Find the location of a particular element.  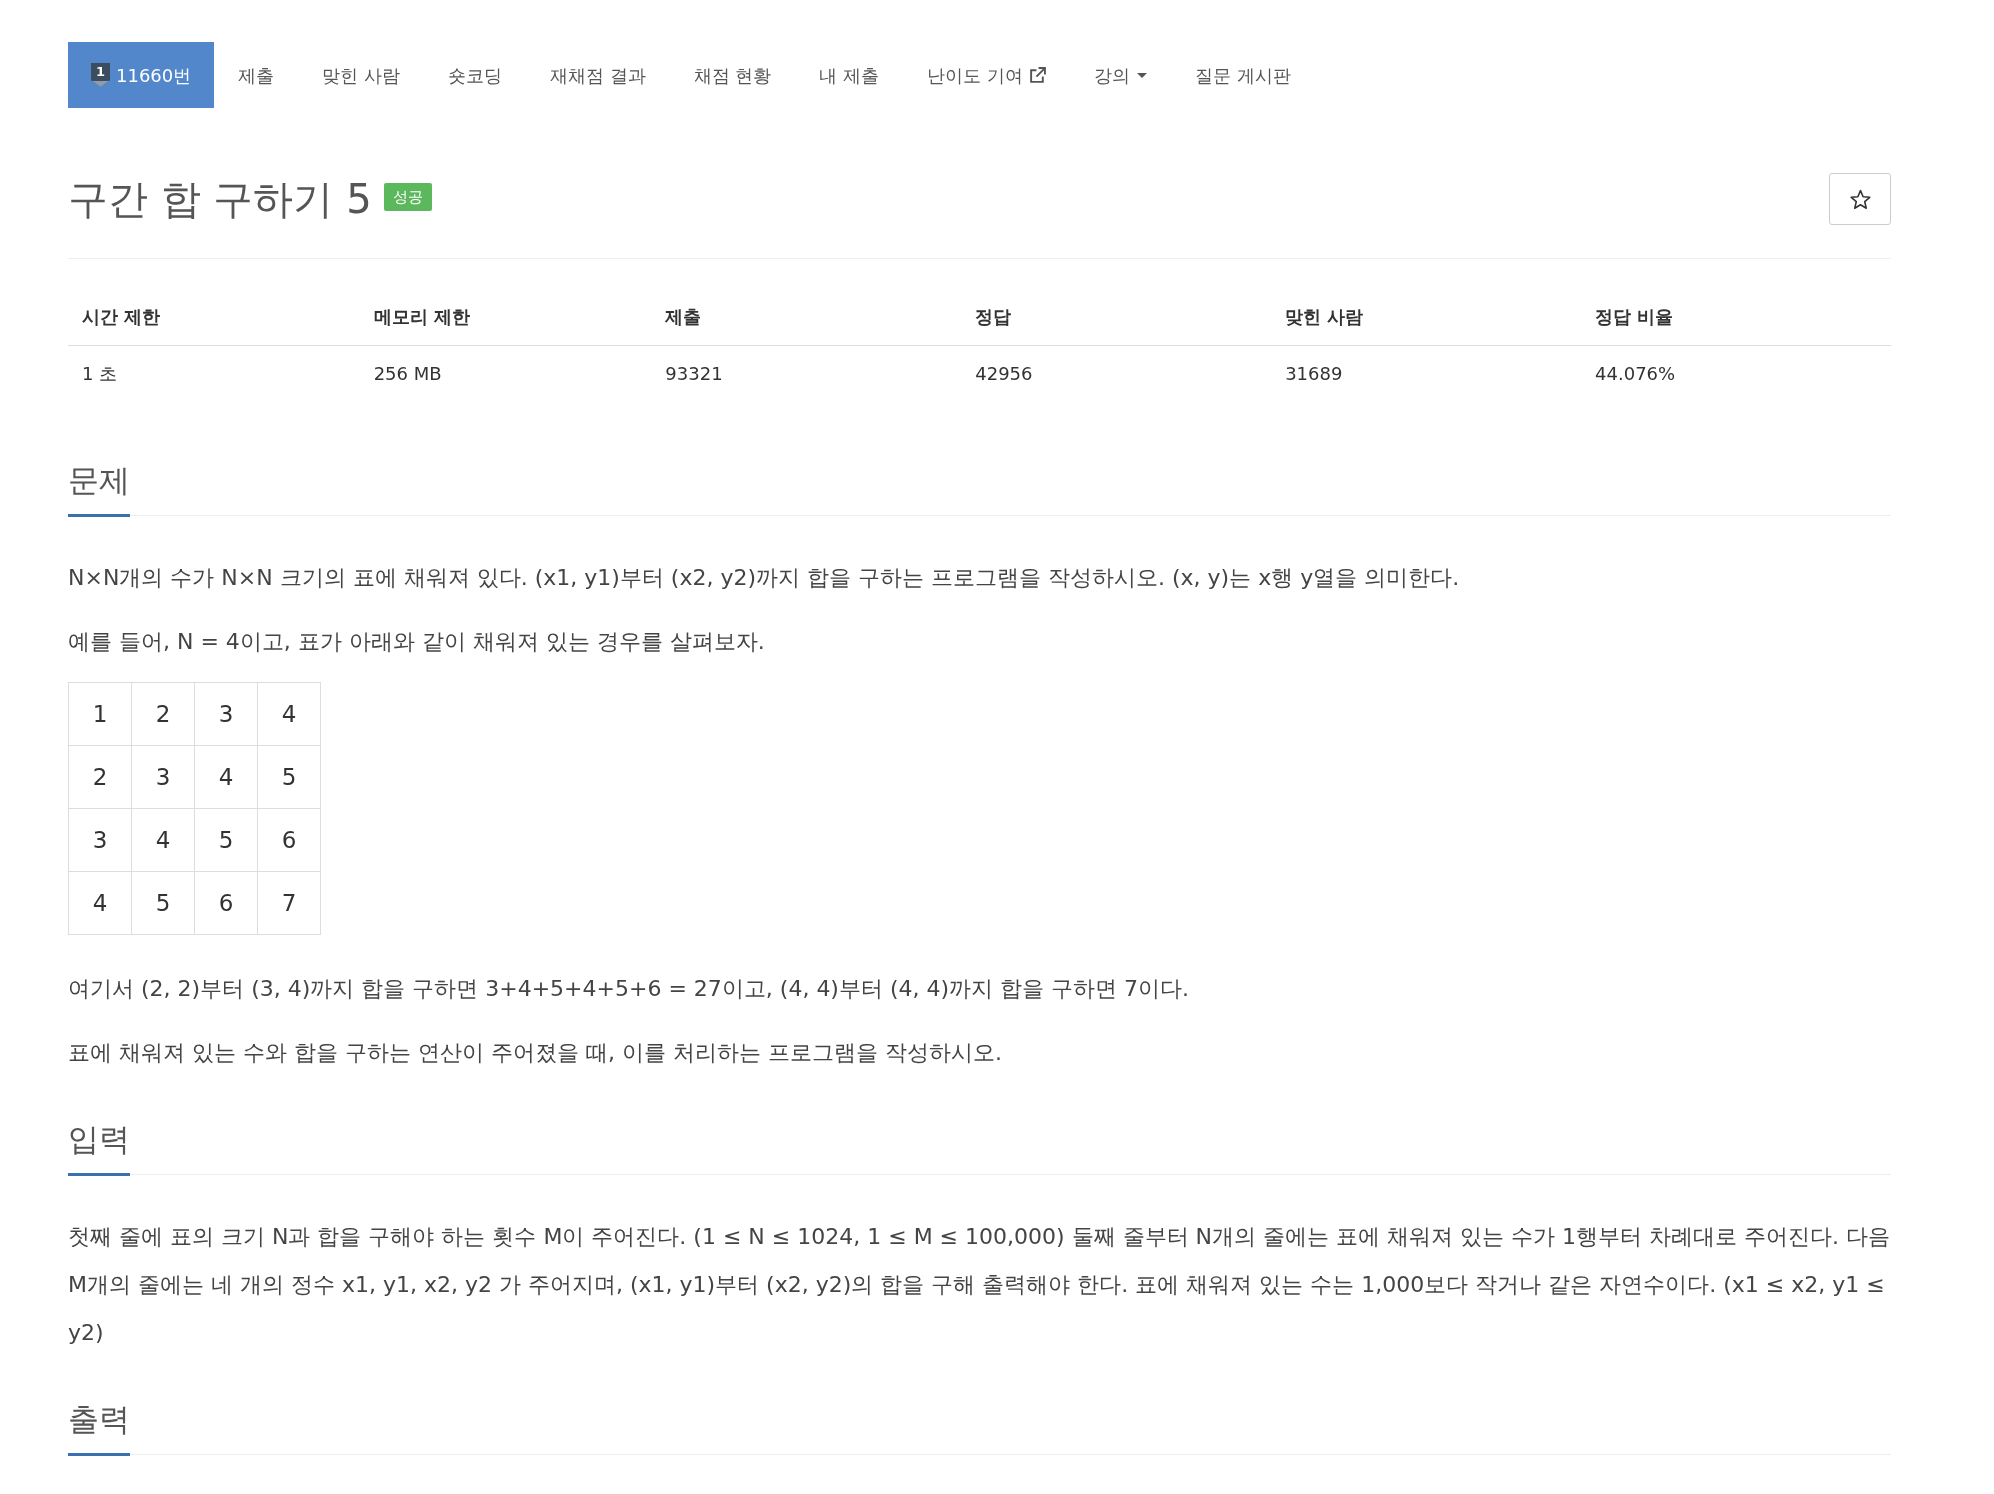

problem-text: 표에 채워져 있는 수와 합을 구하는 연산이 주어졌을 때, 이를 처리하는 프로그램을 작성하시오. is located at coordinates (535, 1053).